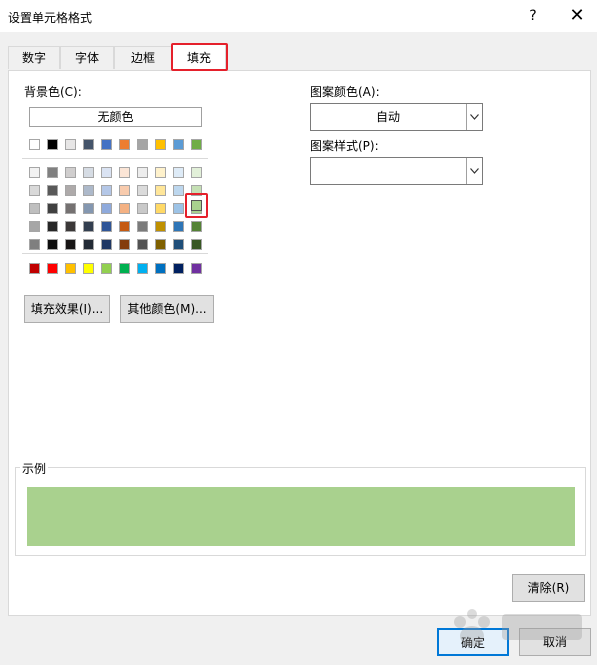 The image size is (597, 665). I want to click on dialog-title-bar: 设置单元格格式 ? ✕, so click(298, 16).